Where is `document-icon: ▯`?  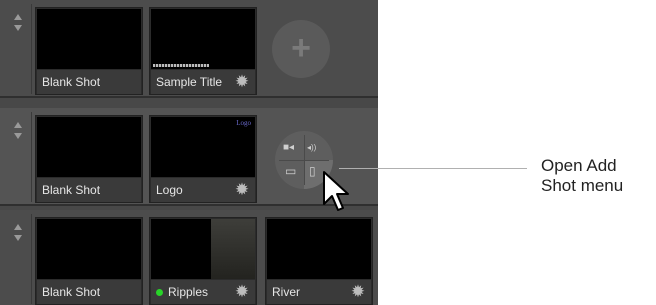
document-icon: ▯ is located at coordinates (312, 171).